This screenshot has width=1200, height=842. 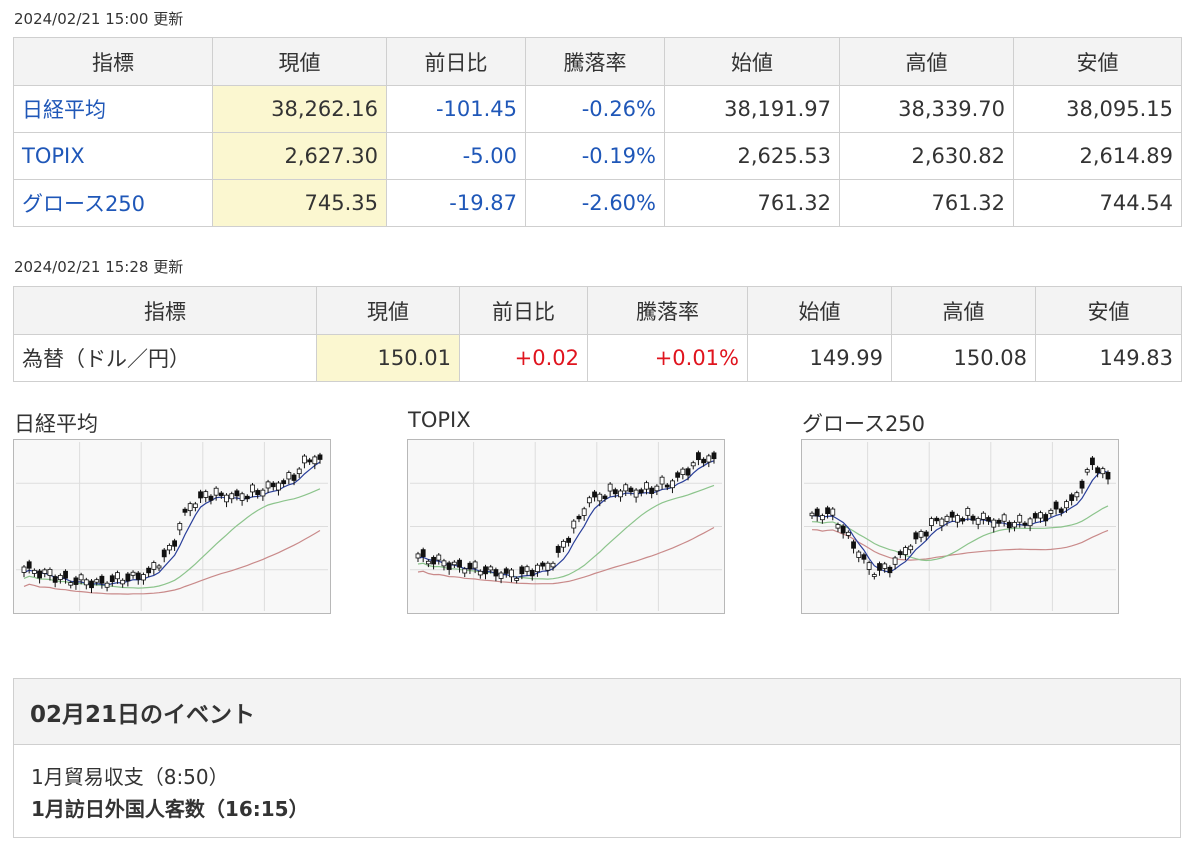 What do you see at coordinates (595, 109) in the screenshot?
I see `rate-value: -0.26%` at bounding box center [595, 109].